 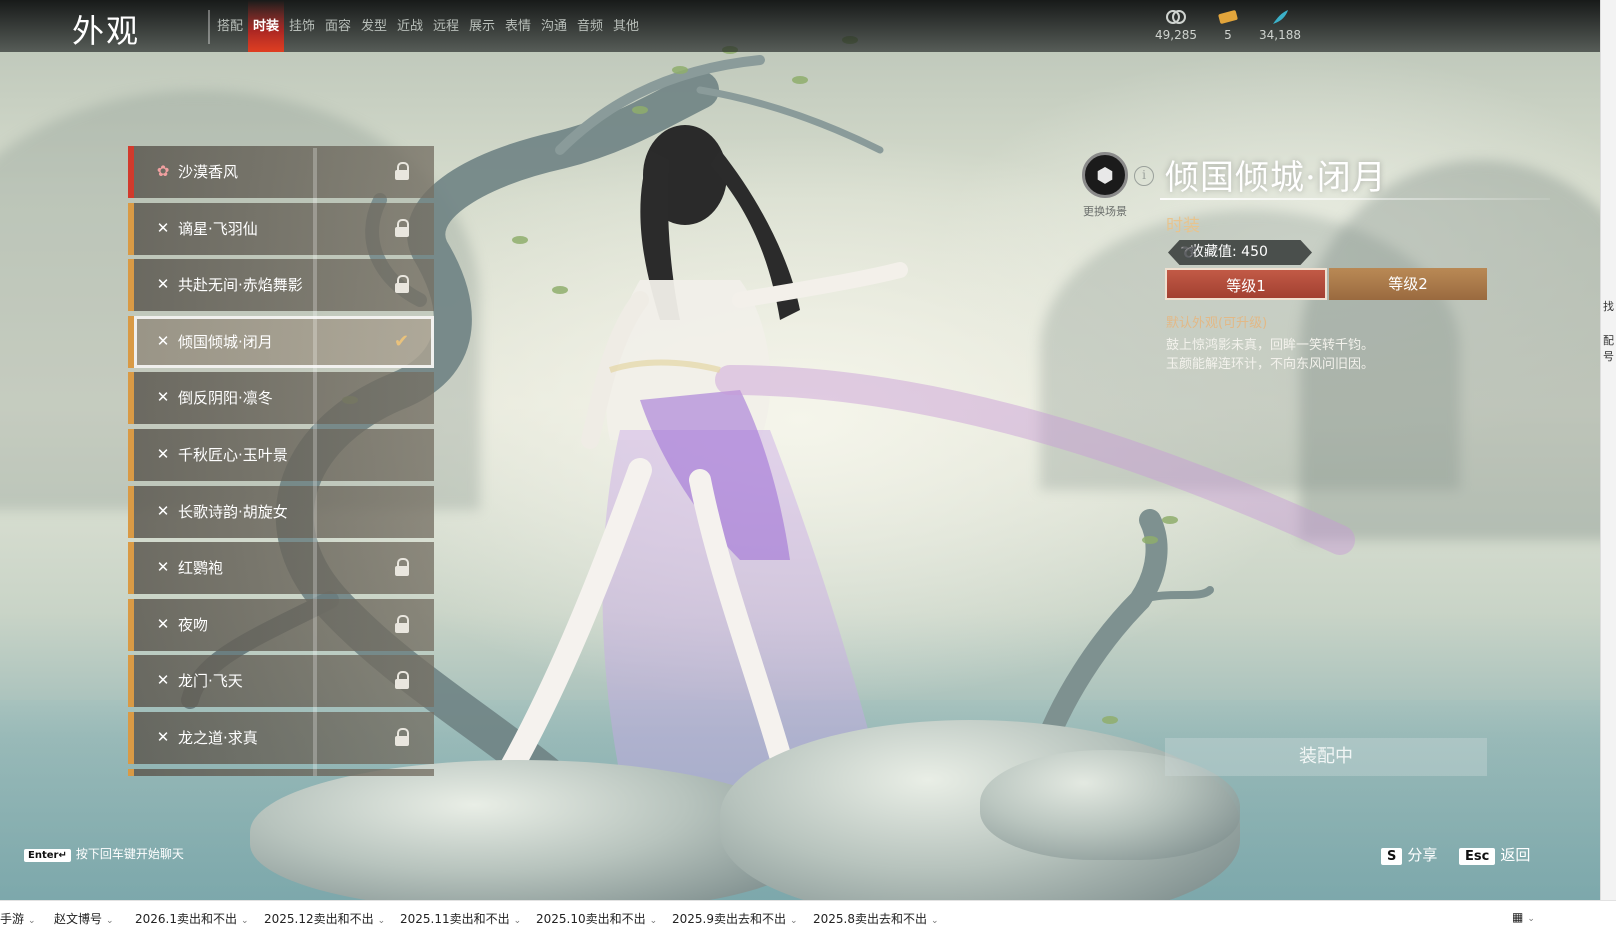 What do you see at coordinates (410, 26) in the screenshot?
I see `tab-melee: 近战` at bounding box center [410, 26].